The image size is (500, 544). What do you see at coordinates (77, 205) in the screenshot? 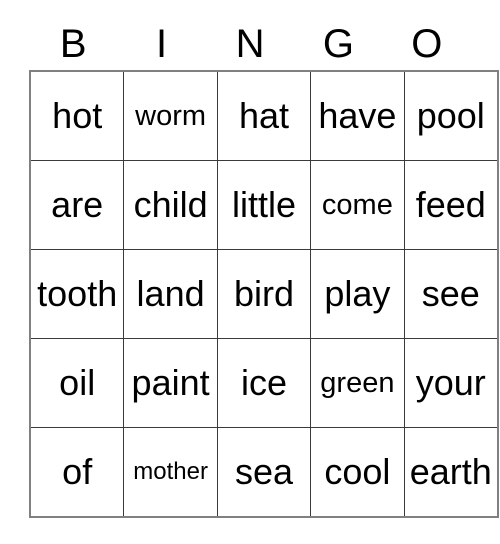
I see `bingo-cell: are` at bounding box center [77, 205].